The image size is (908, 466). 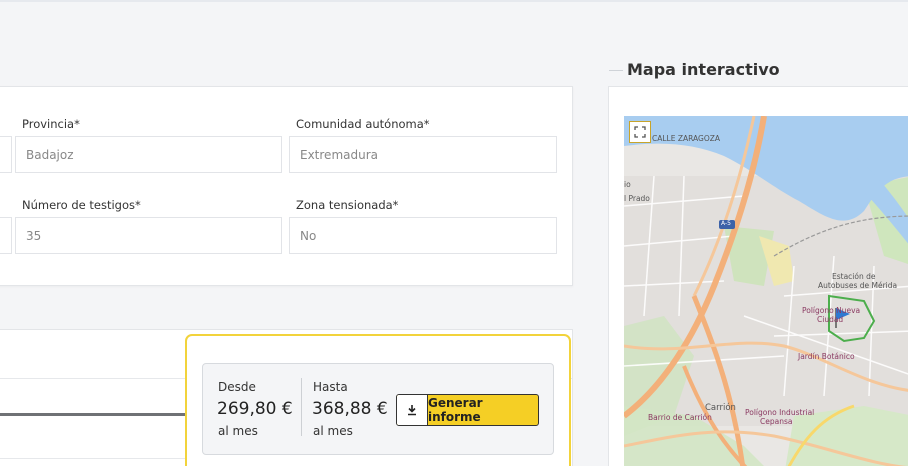 What do you see at coordinates (350, 409) in the screenshot?
I see `hasta-value: 368,88 €` at bounding box center [350, 409].